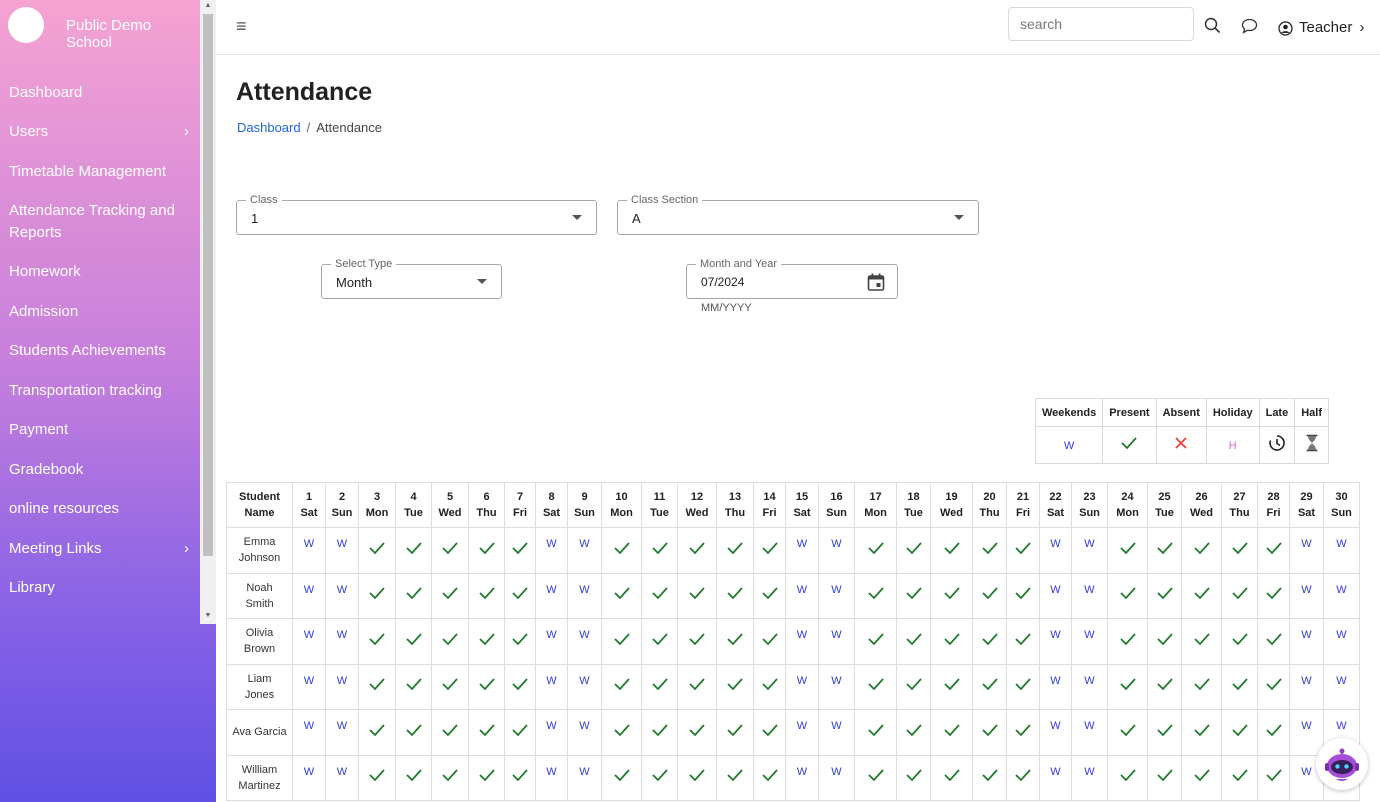 Image resolution: width=1380 pixels, height=802 pixels. What do you see at coordinates (104, 312) in the screenshot?
I see `sidebar-item-admission: Admission` at bounding box center [104, 312].